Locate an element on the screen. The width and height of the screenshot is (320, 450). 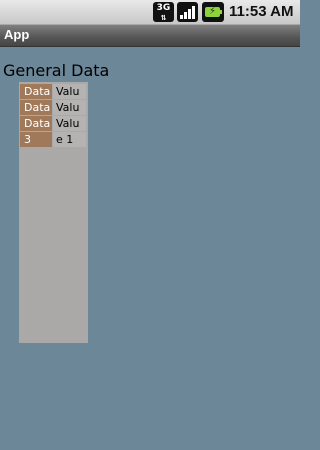
signal-strength-icon is located at coordinates (187, 12).